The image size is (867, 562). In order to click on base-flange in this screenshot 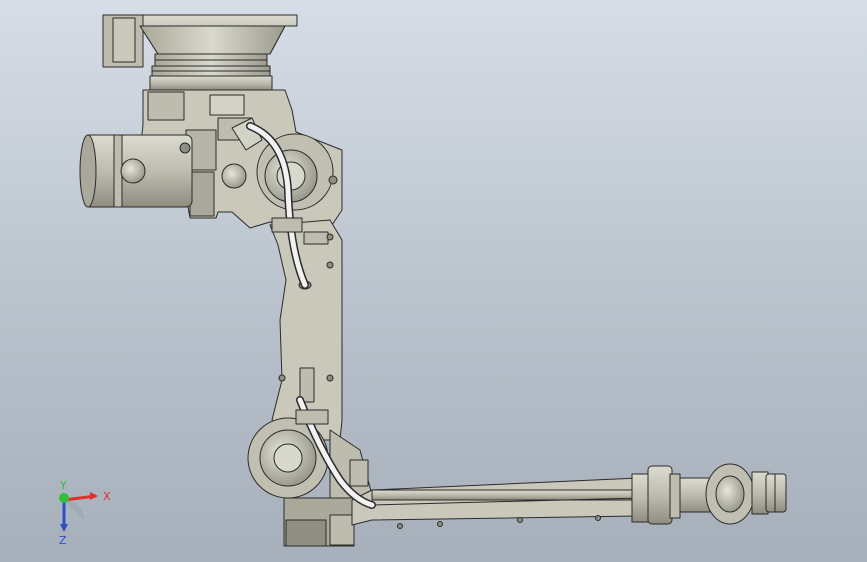, I will do `click(200, 52)`.